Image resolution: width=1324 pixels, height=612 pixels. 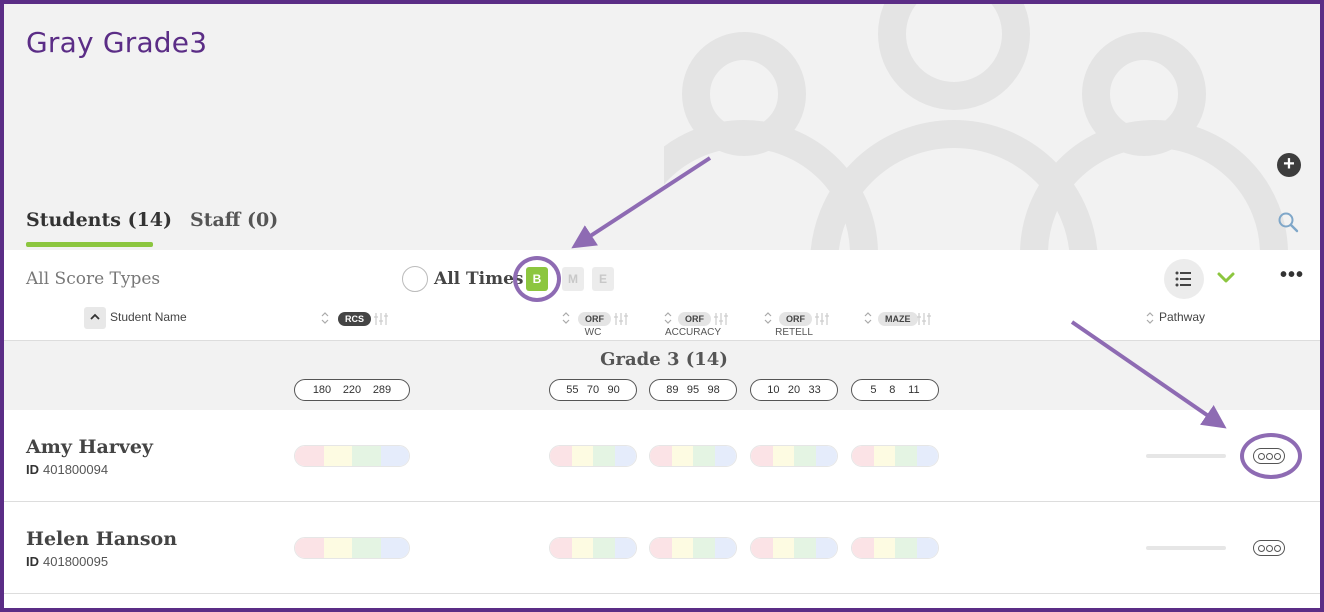 What do you see at coordinates (322, 390) in the screenshot?
I see `benchmark-value: 180` at bounding box center [322, 390].